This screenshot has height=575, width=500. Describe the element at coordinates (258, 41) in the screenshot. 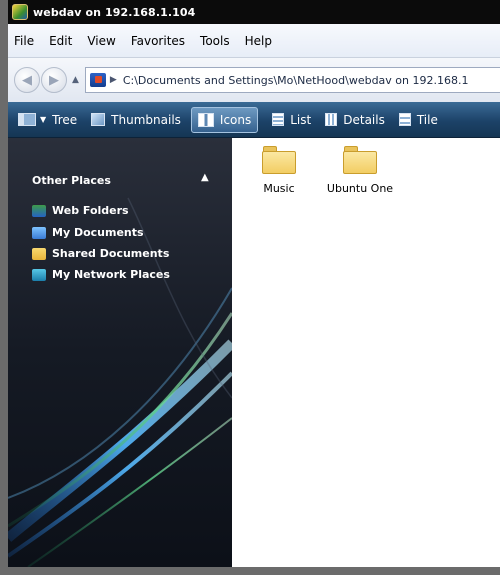

I see `menu-help: Help` at that location.